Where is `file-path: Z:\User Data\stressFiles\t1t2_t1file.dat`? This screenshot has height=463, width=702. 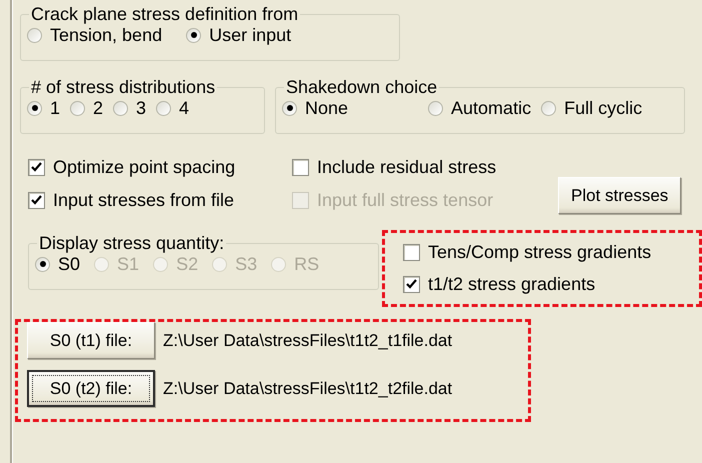
file-path: Z:\User Data\stressFiles\t1t2_t1file.dat is located at coordinates (307, 340).